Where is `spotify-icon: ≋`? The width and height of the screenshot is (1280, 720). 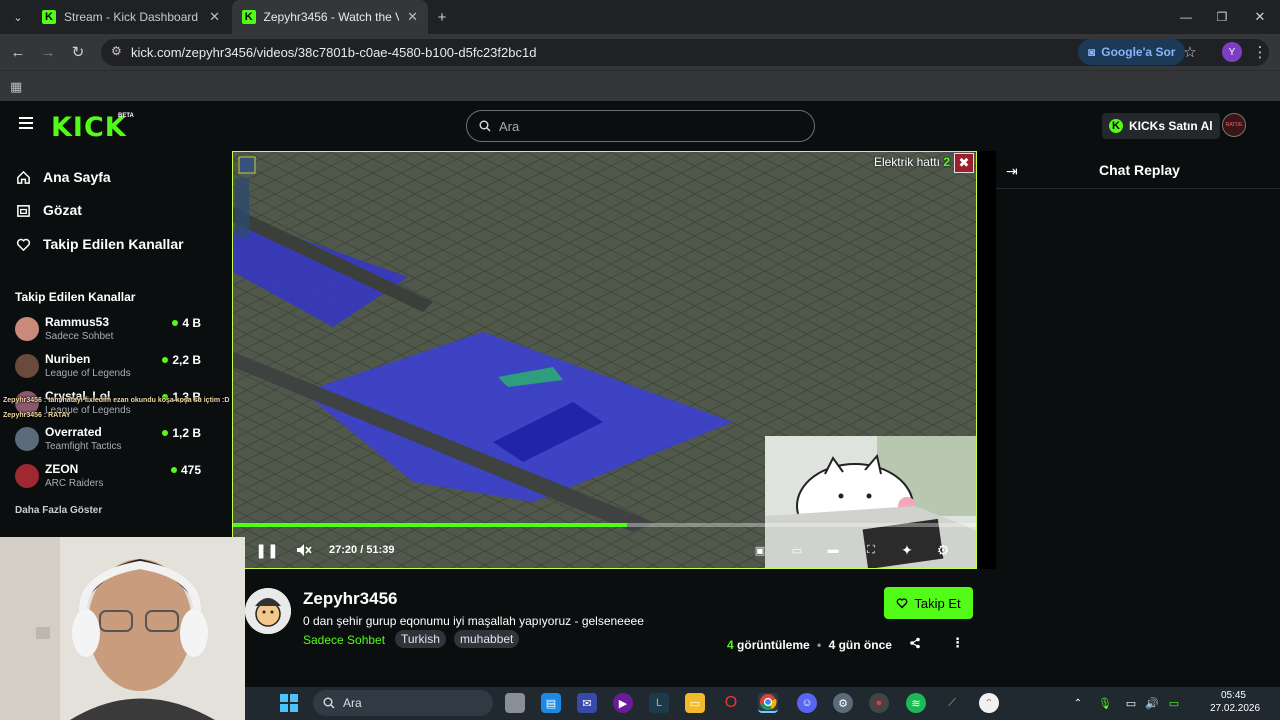 spotify-icon: ≋ is located at coordinates (916, 703).